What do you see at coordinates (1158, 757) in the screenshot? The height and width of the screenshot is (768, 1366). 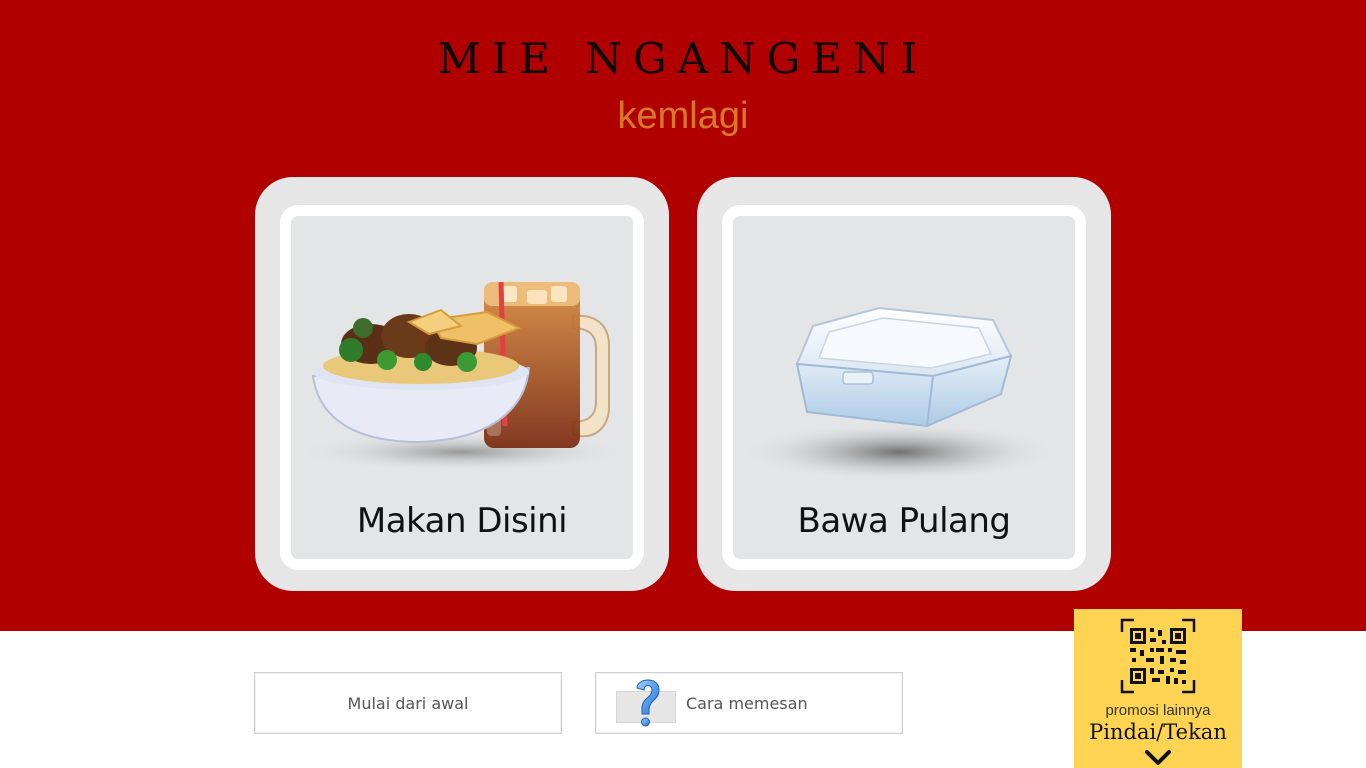 I see `chevron-down-icon` at bounding box center [1158, 757].